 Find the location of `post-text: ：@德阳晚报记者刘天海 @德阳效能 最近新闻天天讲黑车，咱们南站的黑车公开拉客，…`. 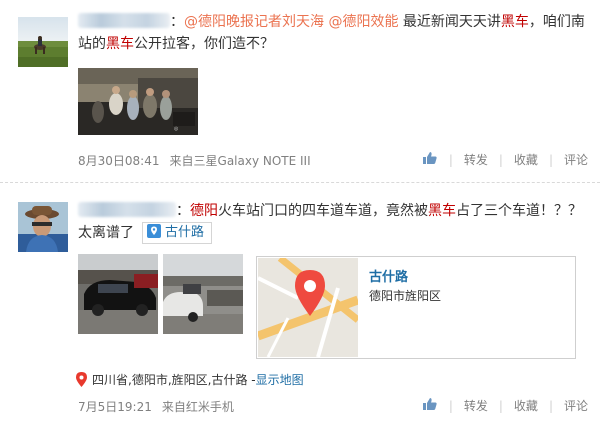

post-text: ：@德阳晚报记者刘天海 @德阳效能 最近新闻天天讲黑车，咱们南站的黑车公开拉客，… is located at coordinates (333, 33).